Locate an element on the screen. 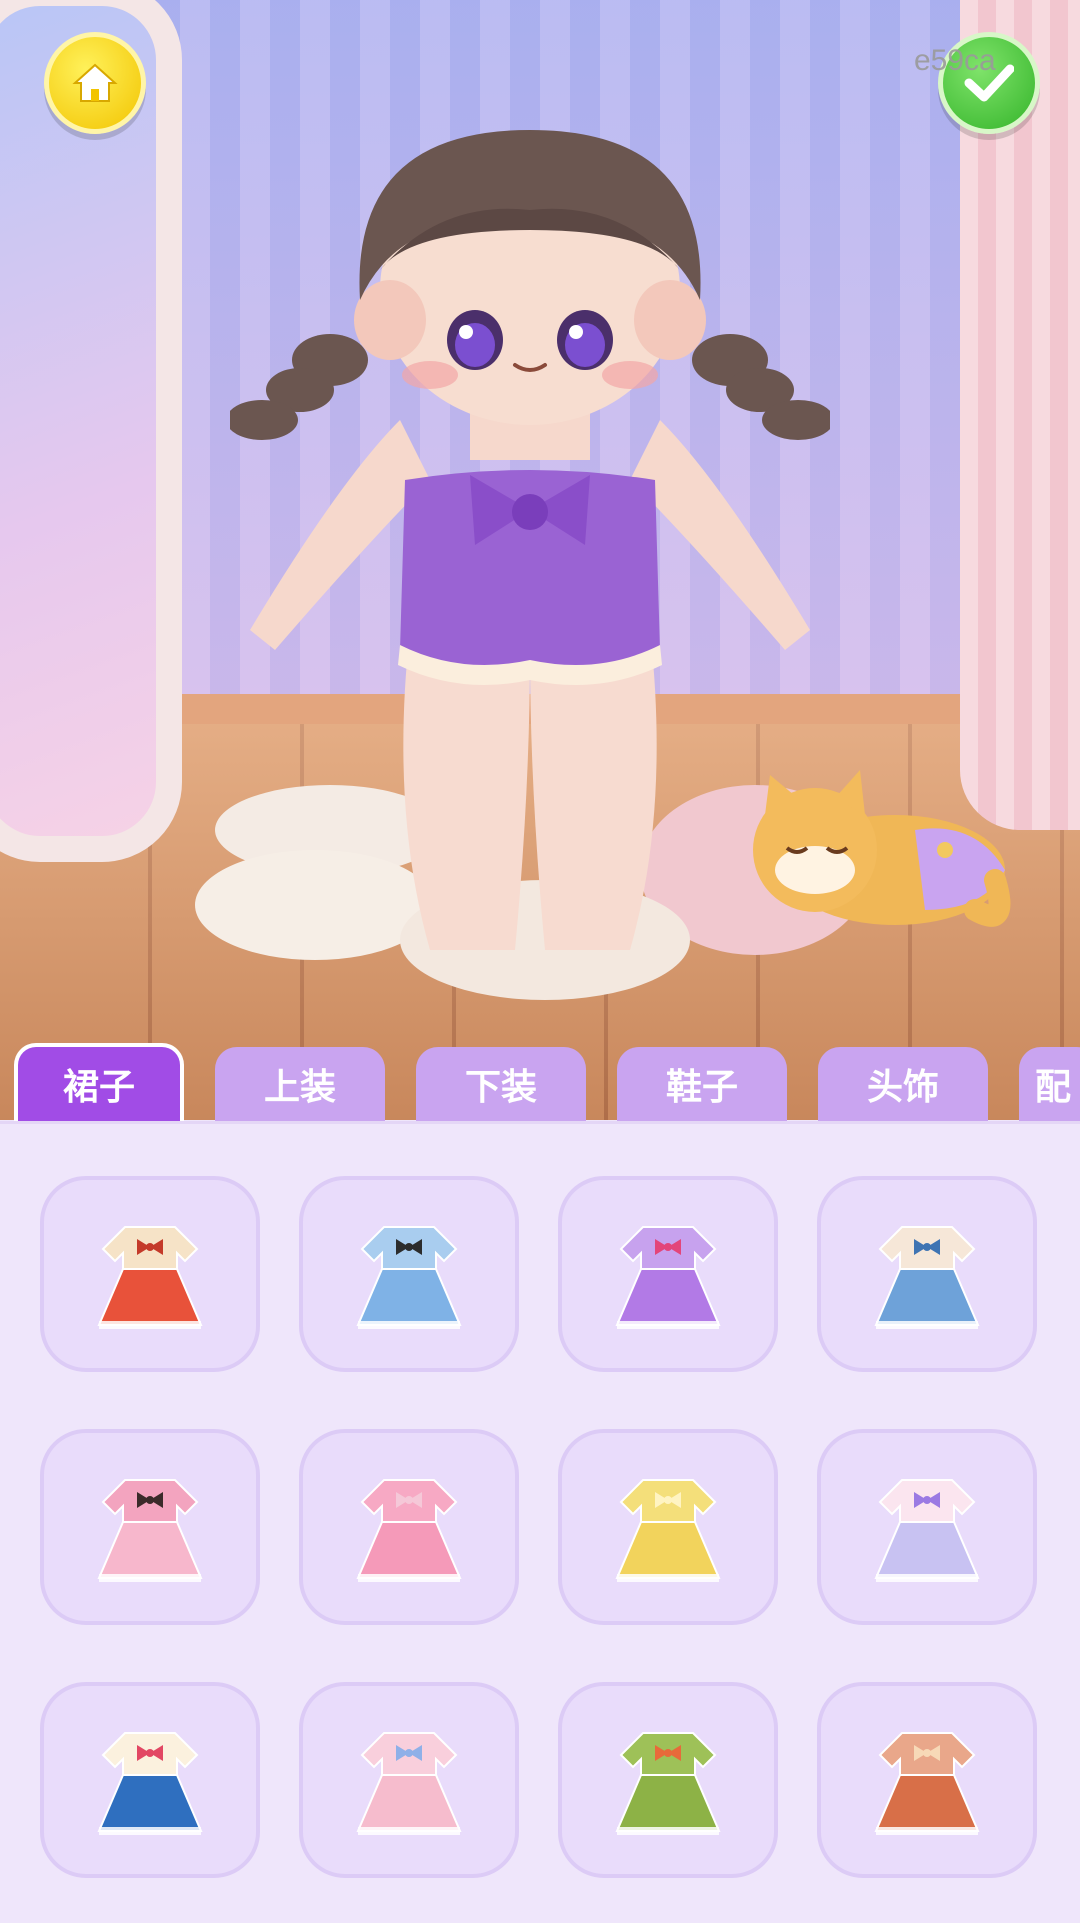 This screenshot has width=1080, height=1923. tab-label: 配 is located at coordinates (1053, 1087).